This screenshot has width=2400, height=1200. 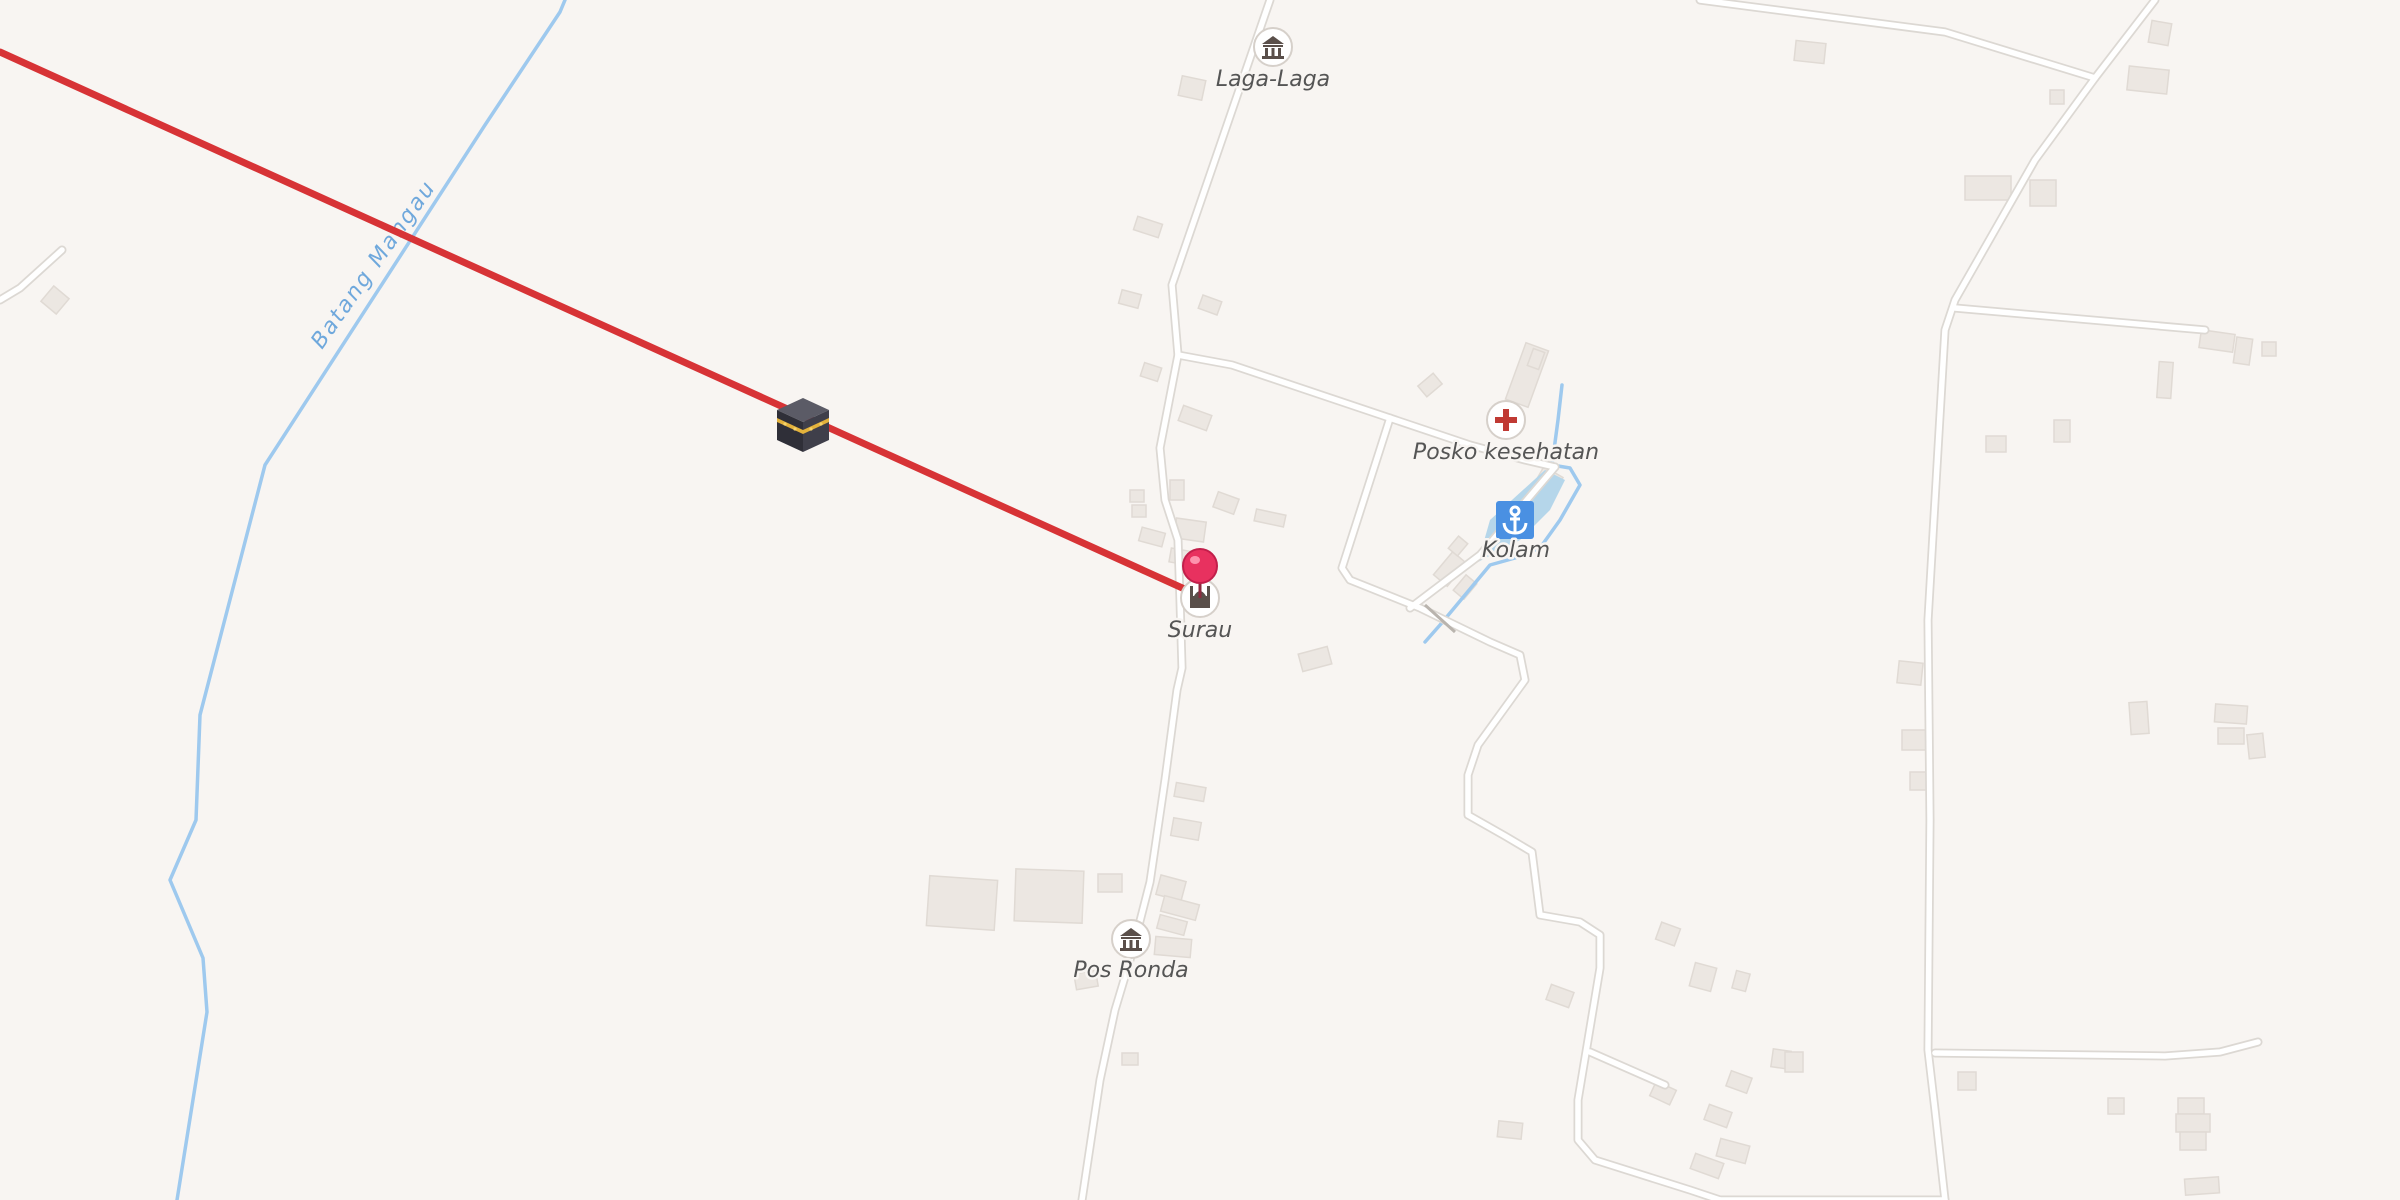 I want to click on poi-label: Pos Ronda, so click(x=1130, y=970).